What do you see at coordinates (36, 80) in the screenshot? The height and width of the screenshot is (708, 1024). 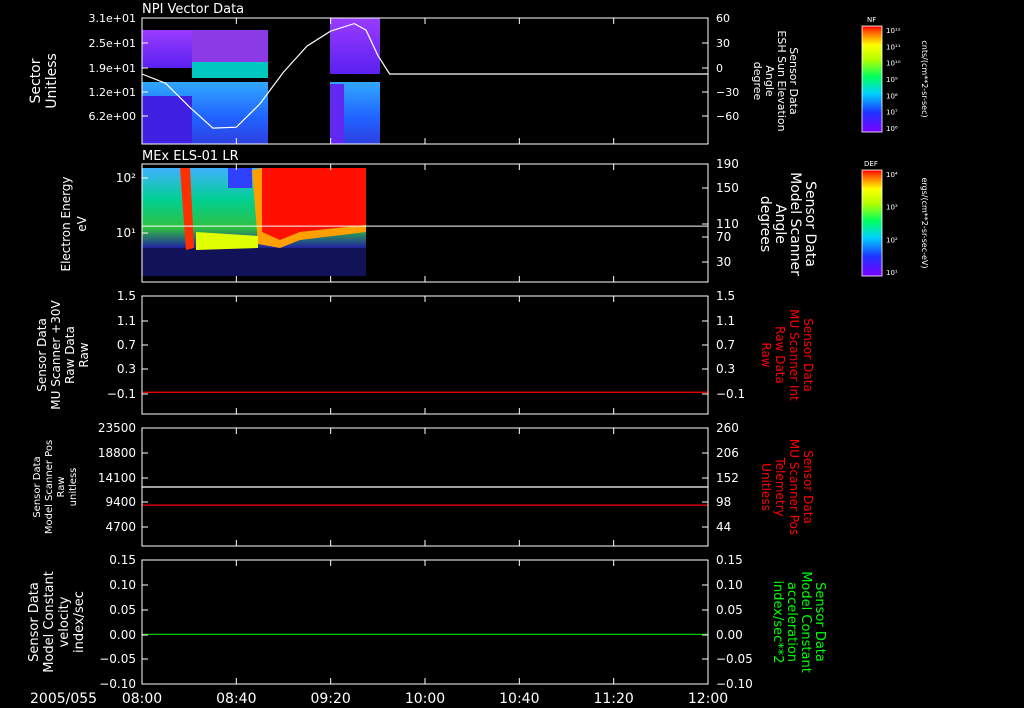 I see `npi-ylabel-1: Sector` at bounding box center [36, 80].